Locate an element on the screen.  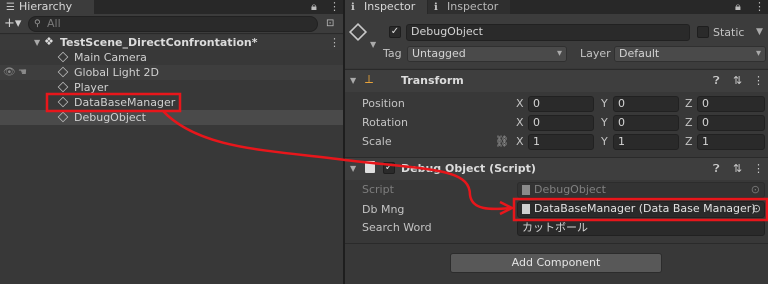
highlight-box-inspector is located at coordinates (640, 209).